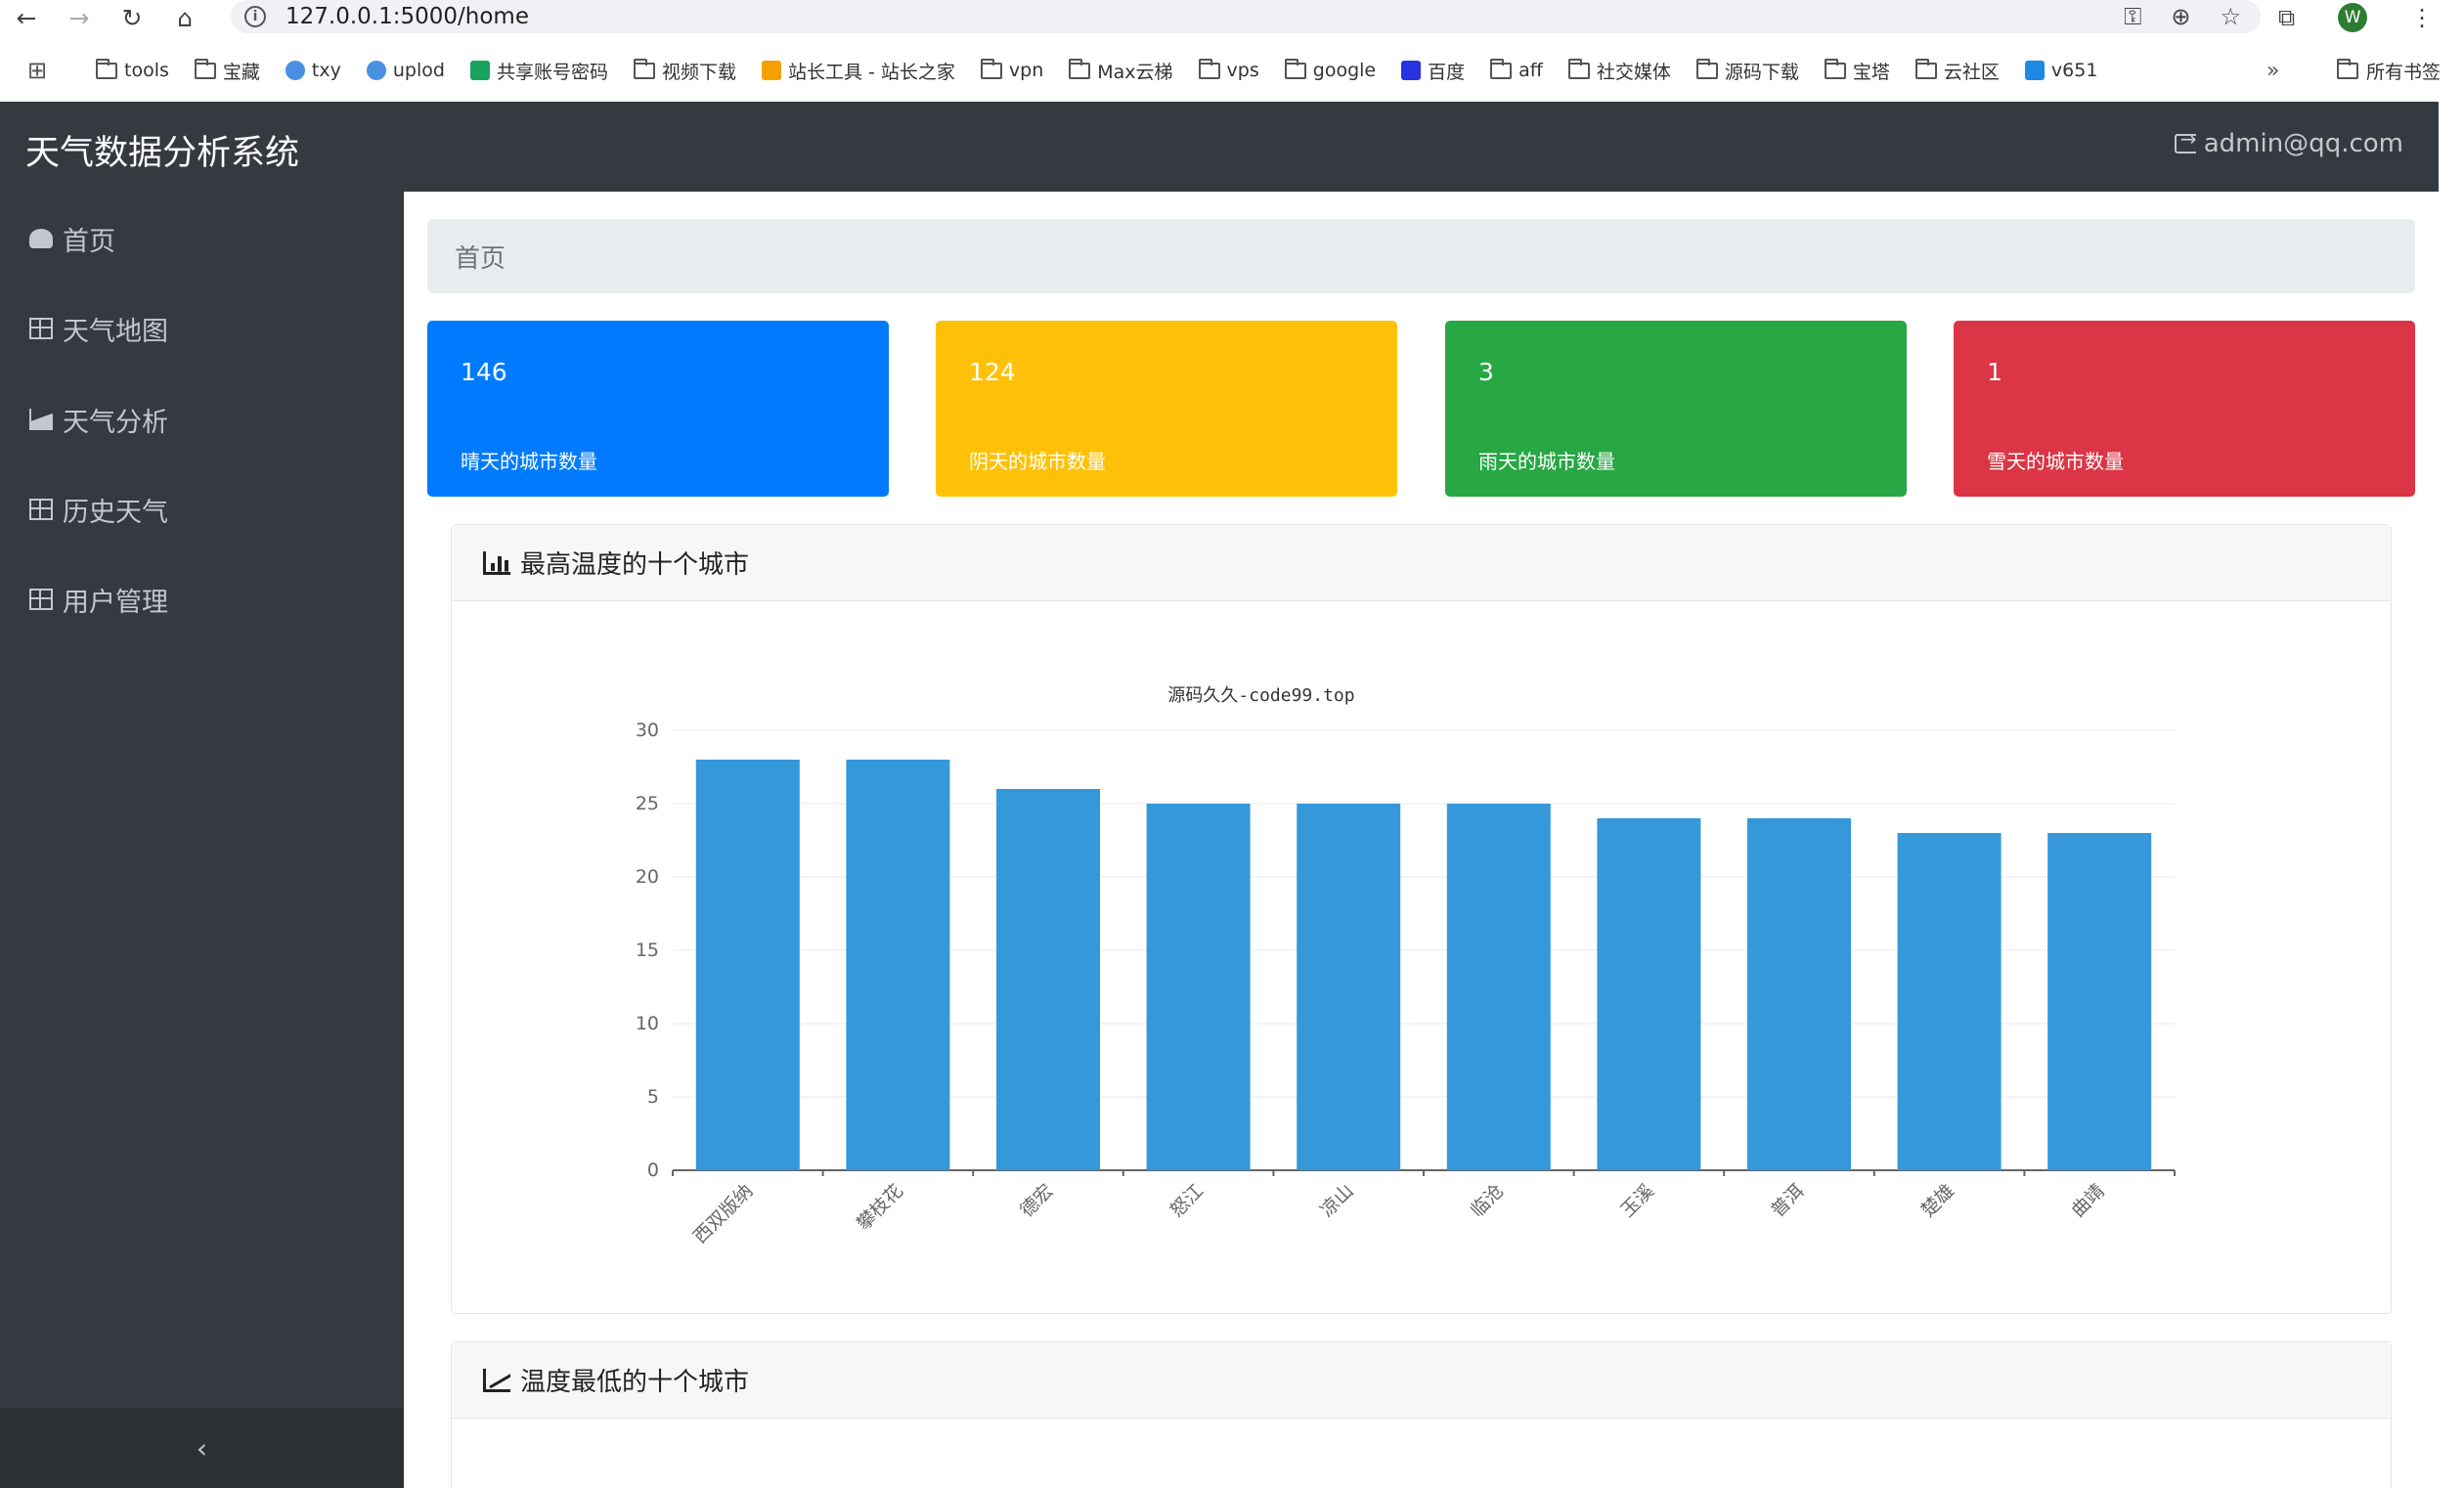  What do you see at coordinates (202, 1448) in the screenshot?
I see `sidebar-collapse-button: ‹` at bounding box center [202, 1448].